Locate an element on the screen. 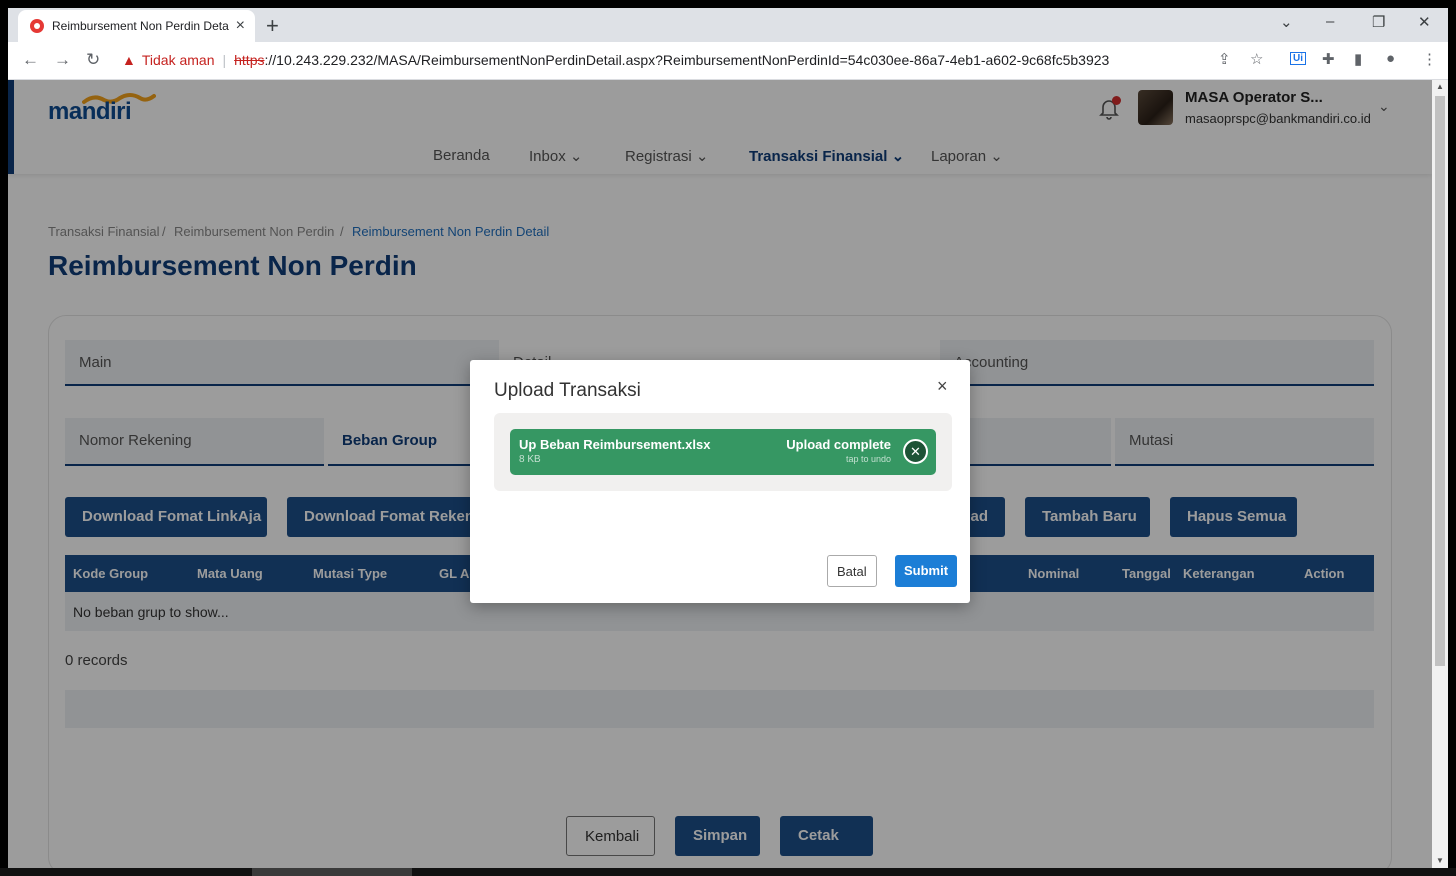 This screenshot has height=876, width=1456. remove-file-icon: ✕ is located at coordinates (915, 451).